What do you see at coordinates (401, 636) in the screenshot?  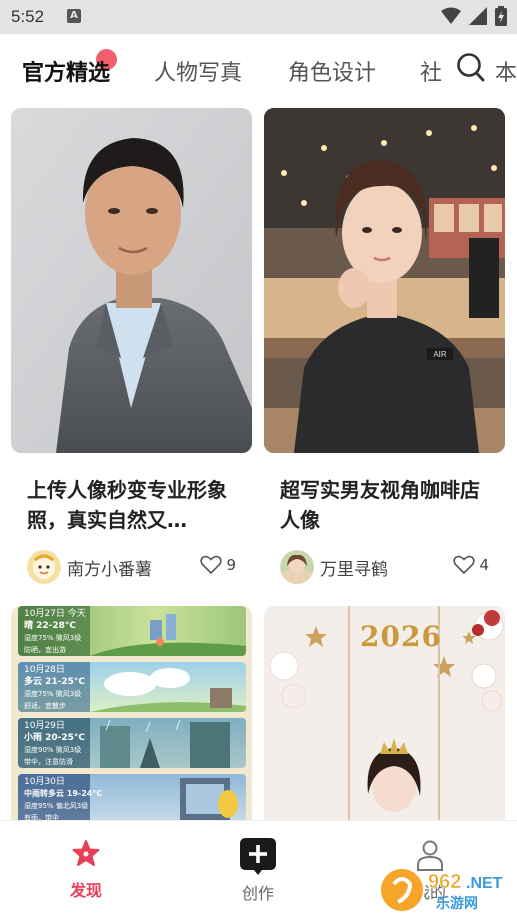 I see `year-text: 2026` at bounding box center [401, 636].